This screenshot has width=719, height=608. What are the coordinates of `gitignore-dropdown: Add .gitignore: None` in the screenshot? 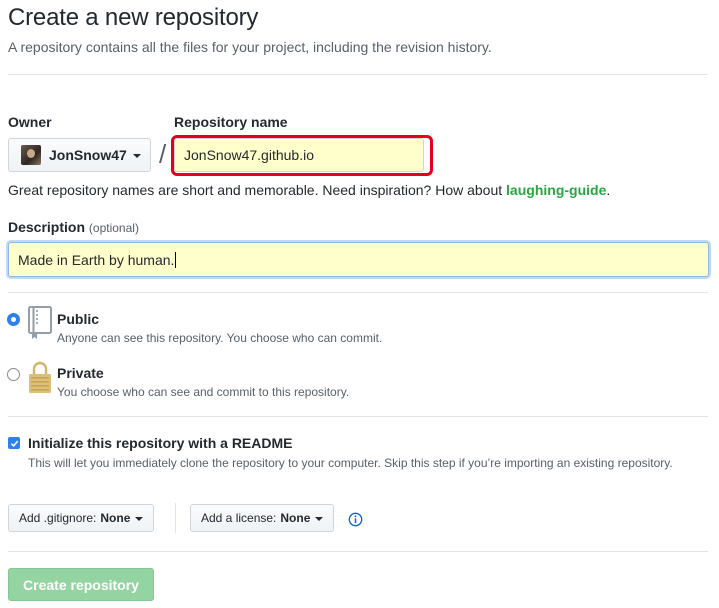 It's located at (81, 518).